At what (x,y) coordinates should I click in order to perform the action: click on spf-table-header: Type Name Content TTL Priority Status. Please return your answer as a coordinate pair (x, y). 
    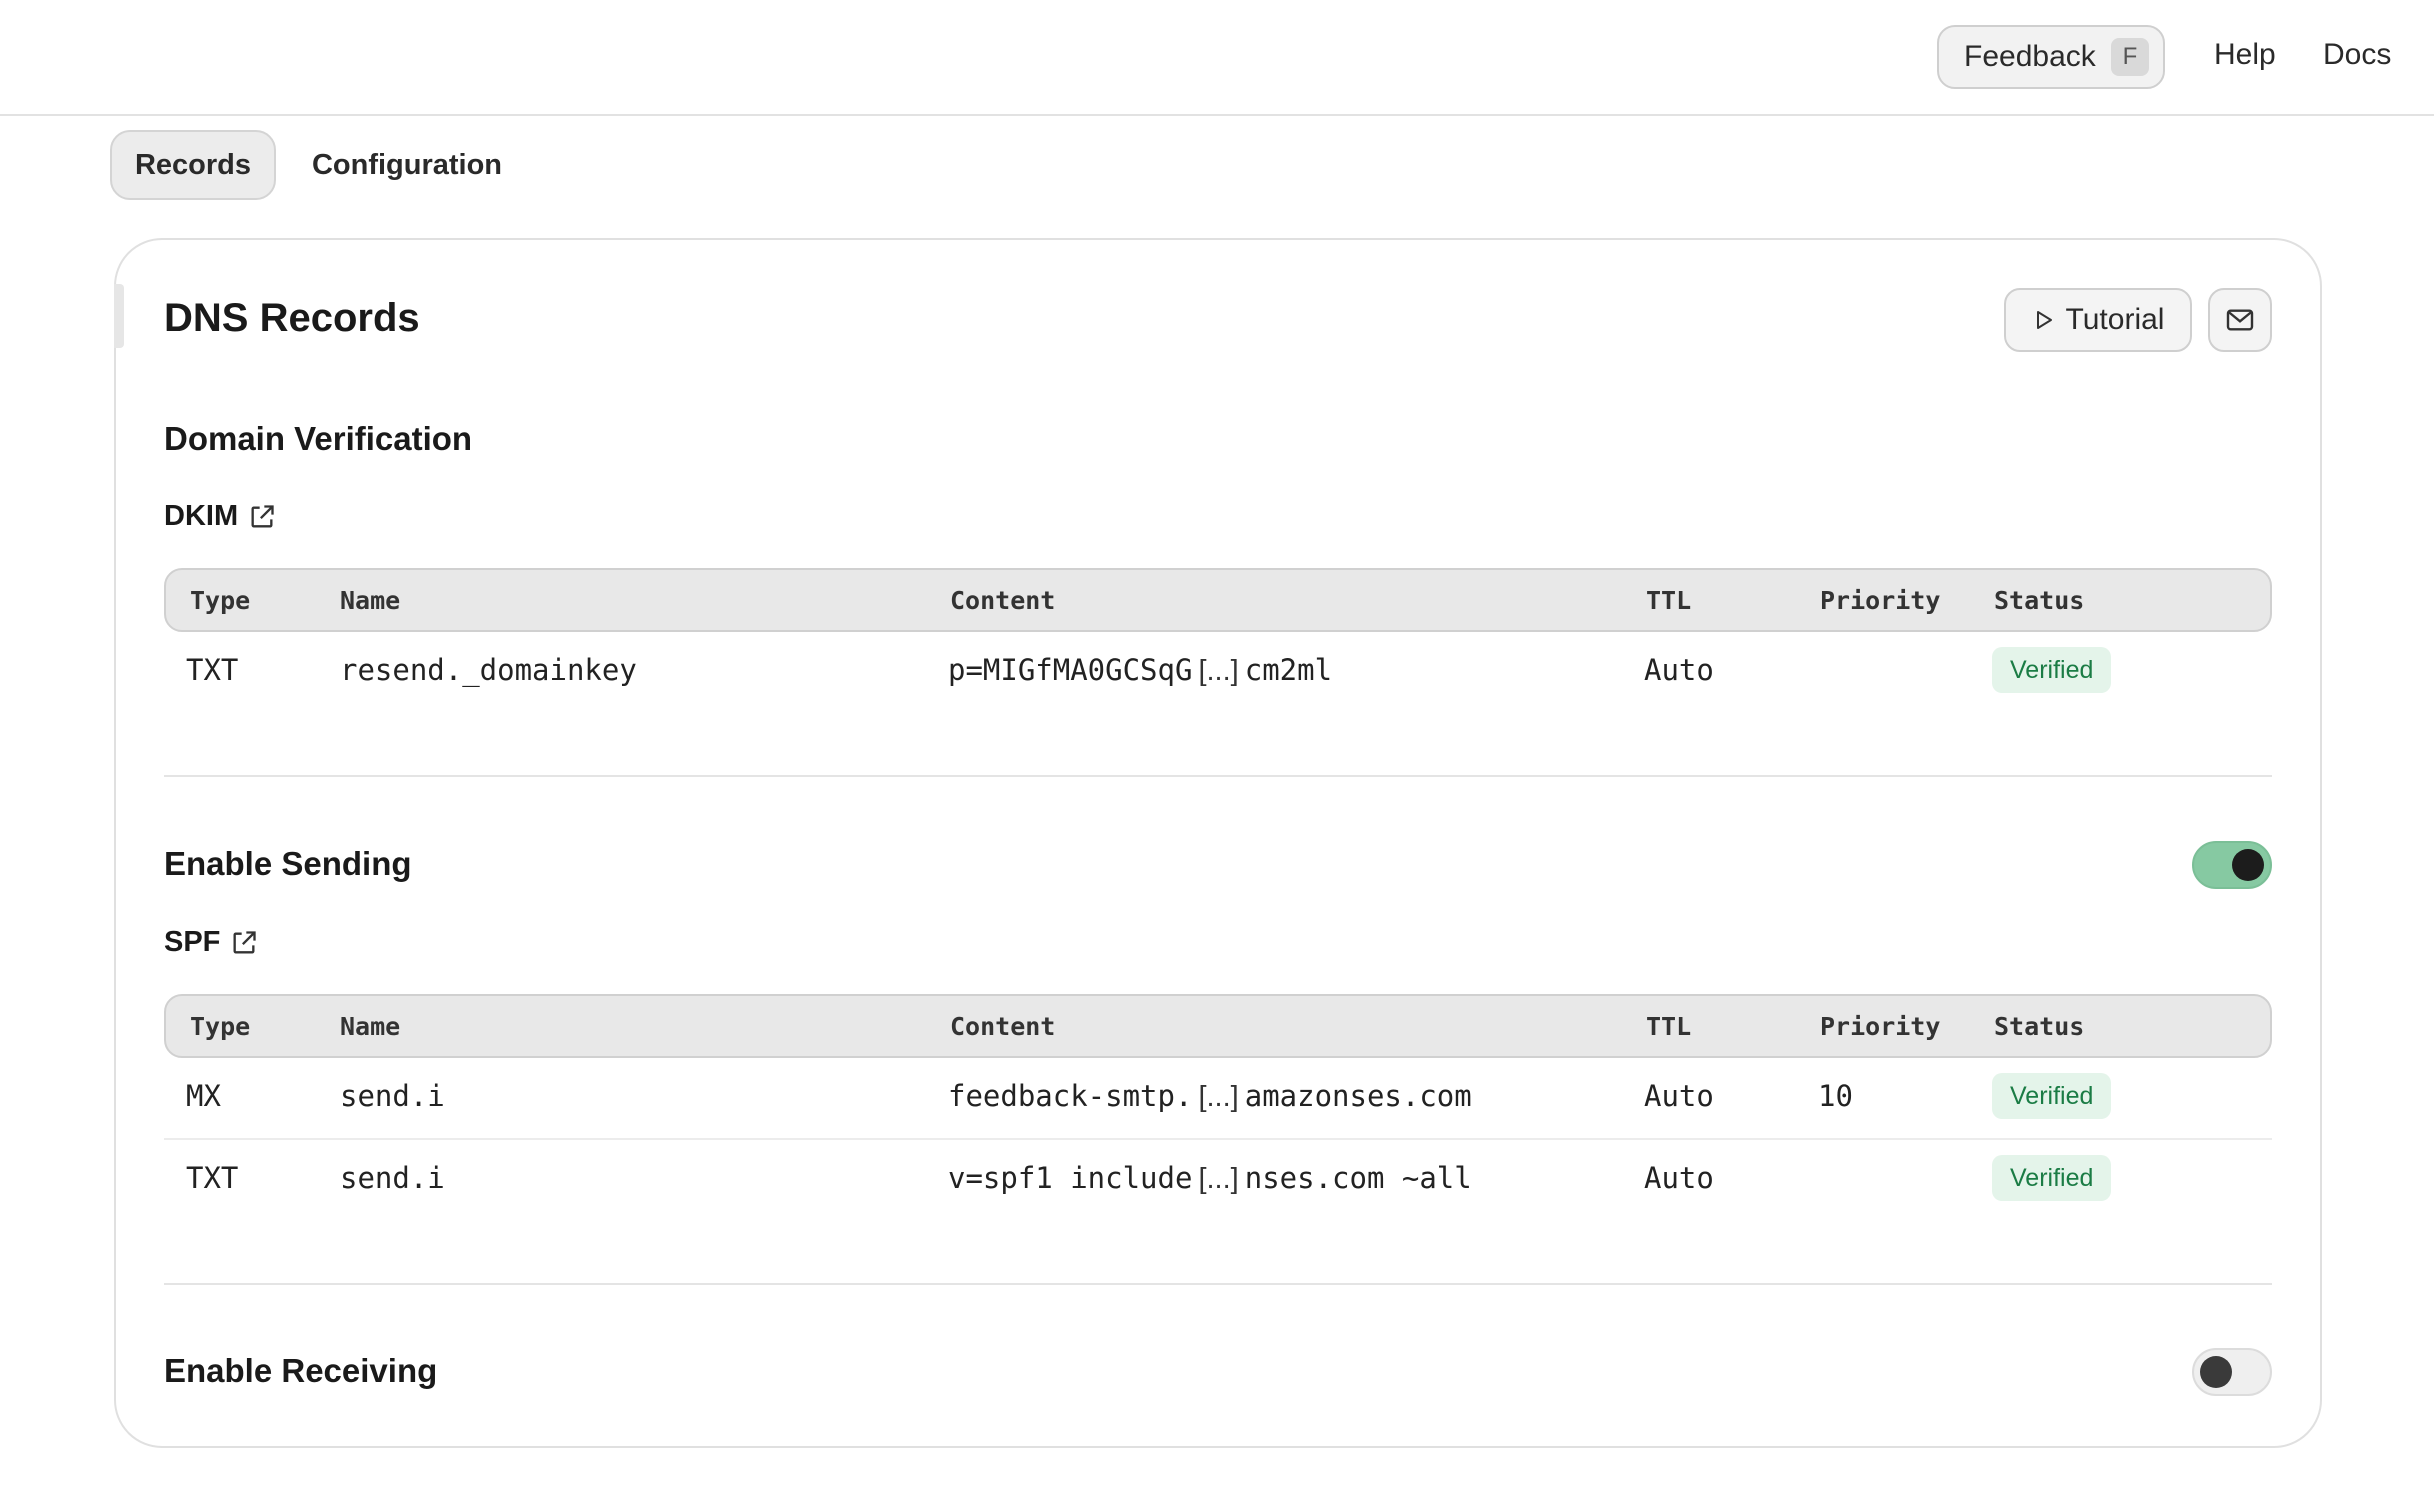
    Looking at the image, I should click on (1218, 1026).